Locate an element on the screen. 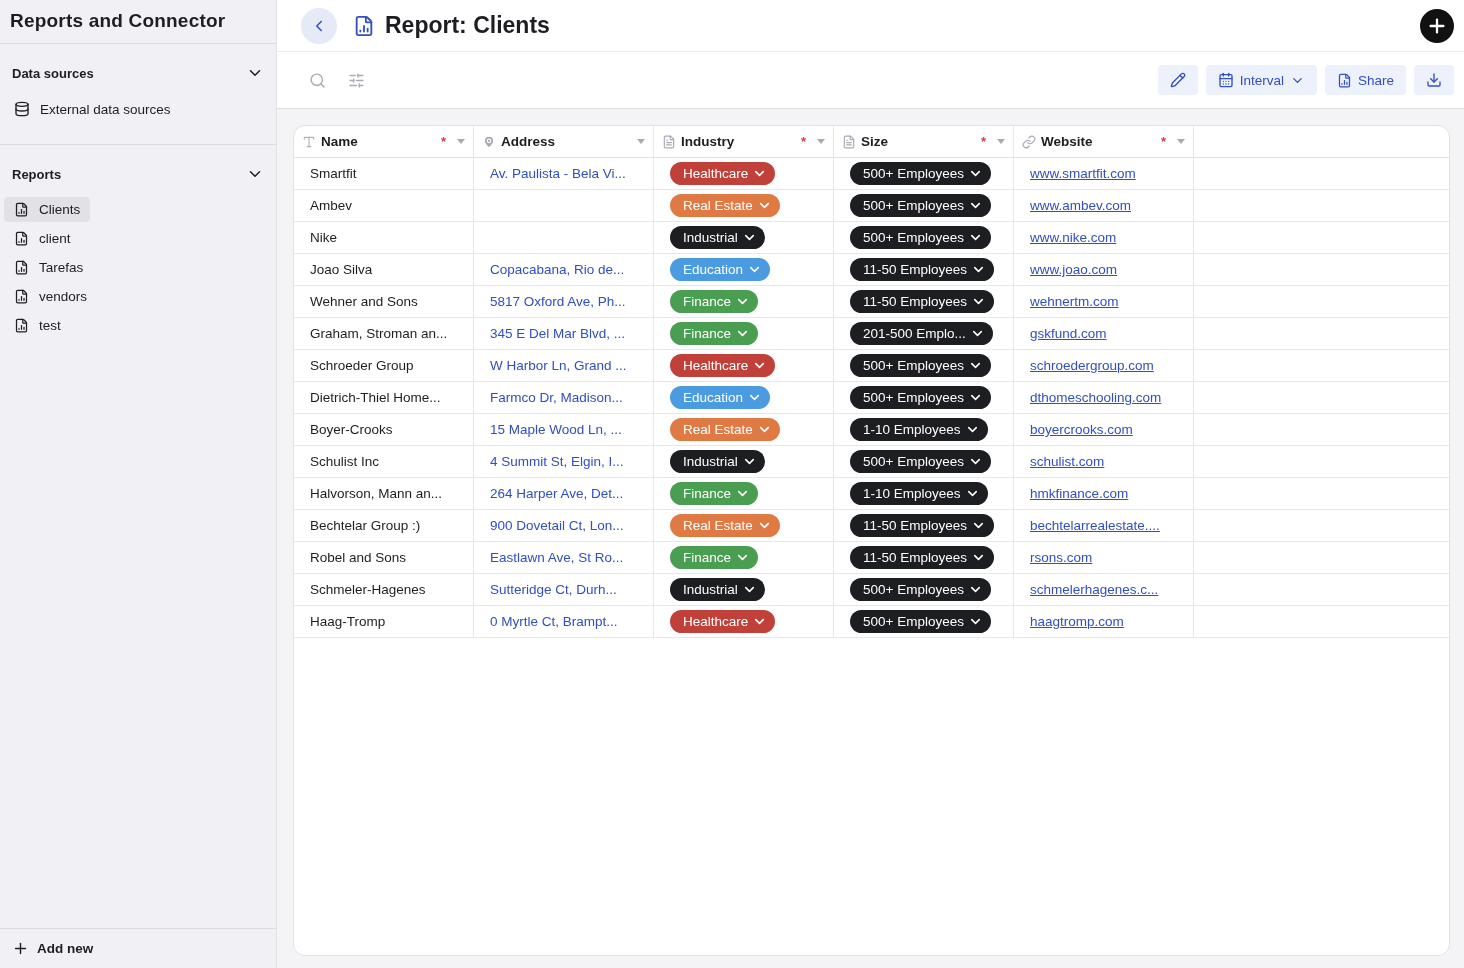 The image size is (1464, 968). search-button is located at coordinates (317, 80).